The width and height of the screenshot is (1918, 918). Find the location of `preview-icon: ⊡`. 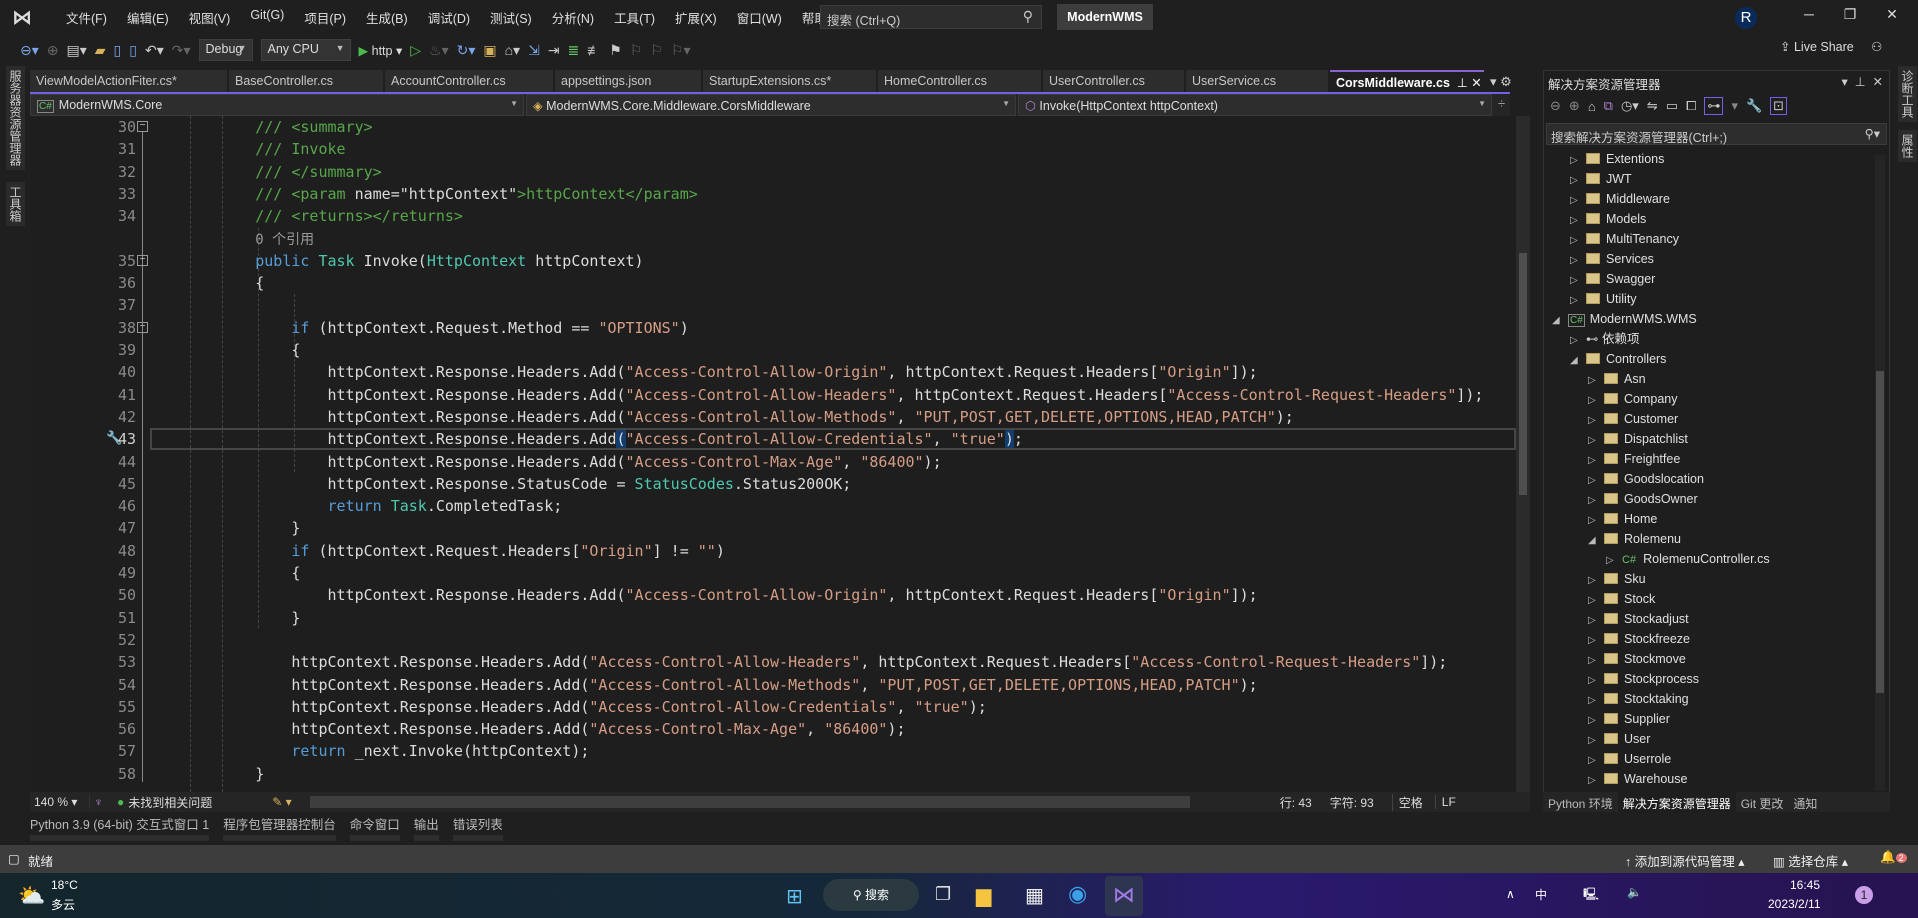

preview-icon: ⊡ is located at coordinates (1779, 106).